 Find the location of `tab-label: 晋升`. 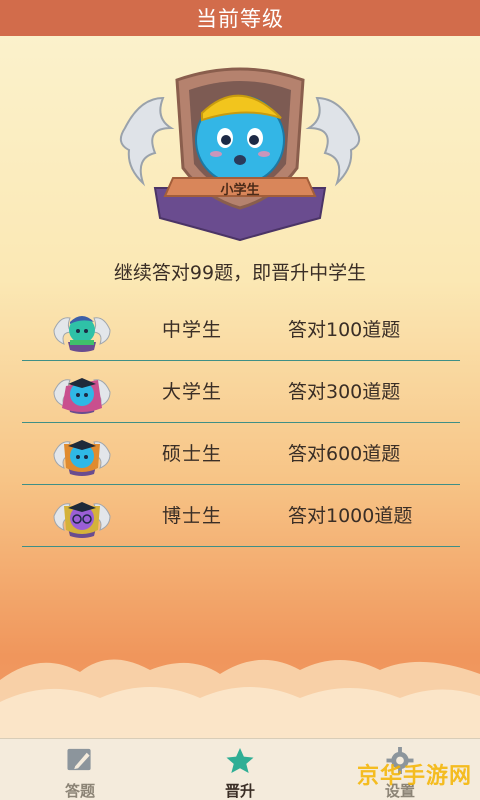

tab-label: 晋升 is located at coordinates (239, 791).